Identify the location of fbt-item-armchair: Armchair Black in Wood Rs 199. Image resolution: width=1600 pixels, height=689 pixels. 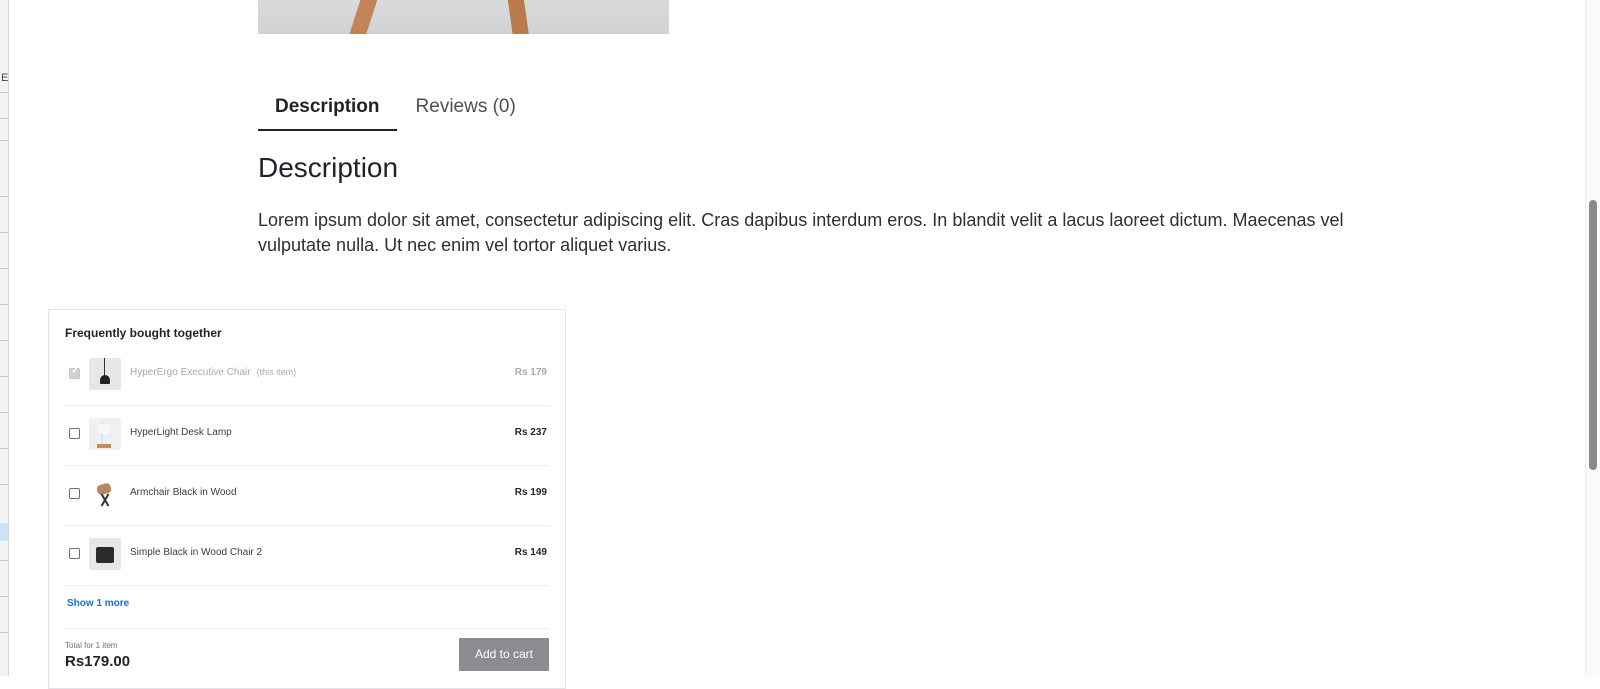
(307, 495).